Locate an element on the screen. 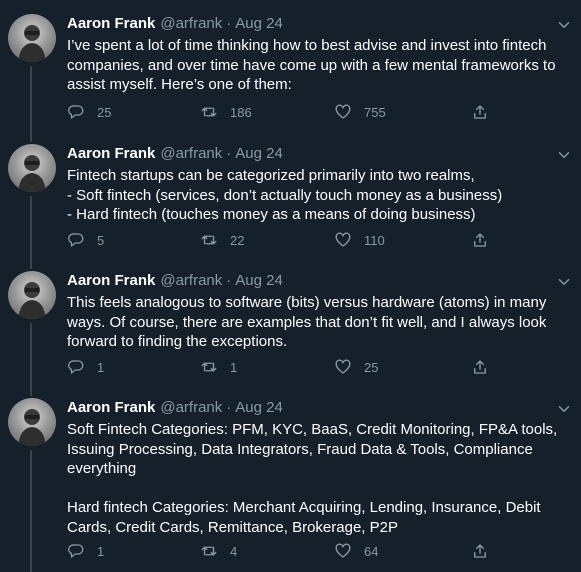 This screenshot has height=572, width=581. like-count: 25 is located at coordinates (371, 367).